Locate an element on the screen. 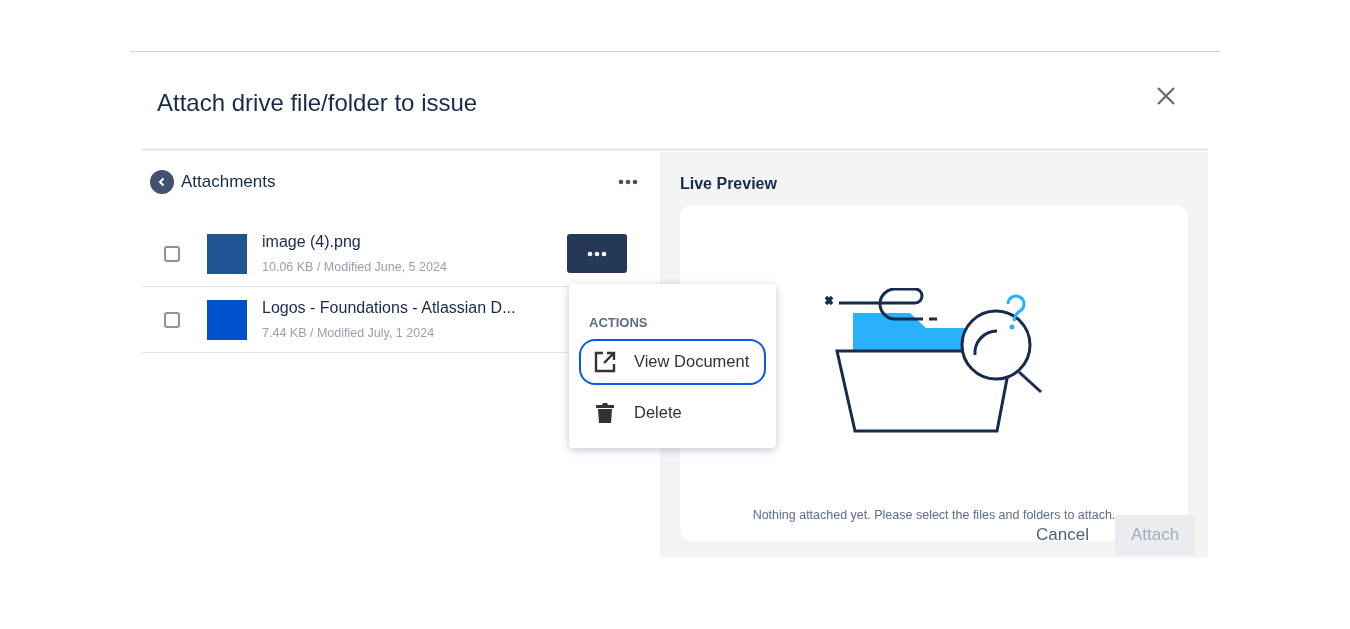 The height and width of the screenshot is (629, 1350). dialog-title: Attach drive file/folder to issue is located at coordinates (317, 102).